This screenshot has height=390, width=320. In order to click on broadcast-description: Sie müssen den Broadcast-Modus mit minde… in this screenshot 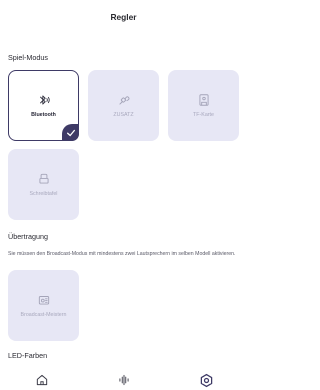, I will do `click(122, 254)`.